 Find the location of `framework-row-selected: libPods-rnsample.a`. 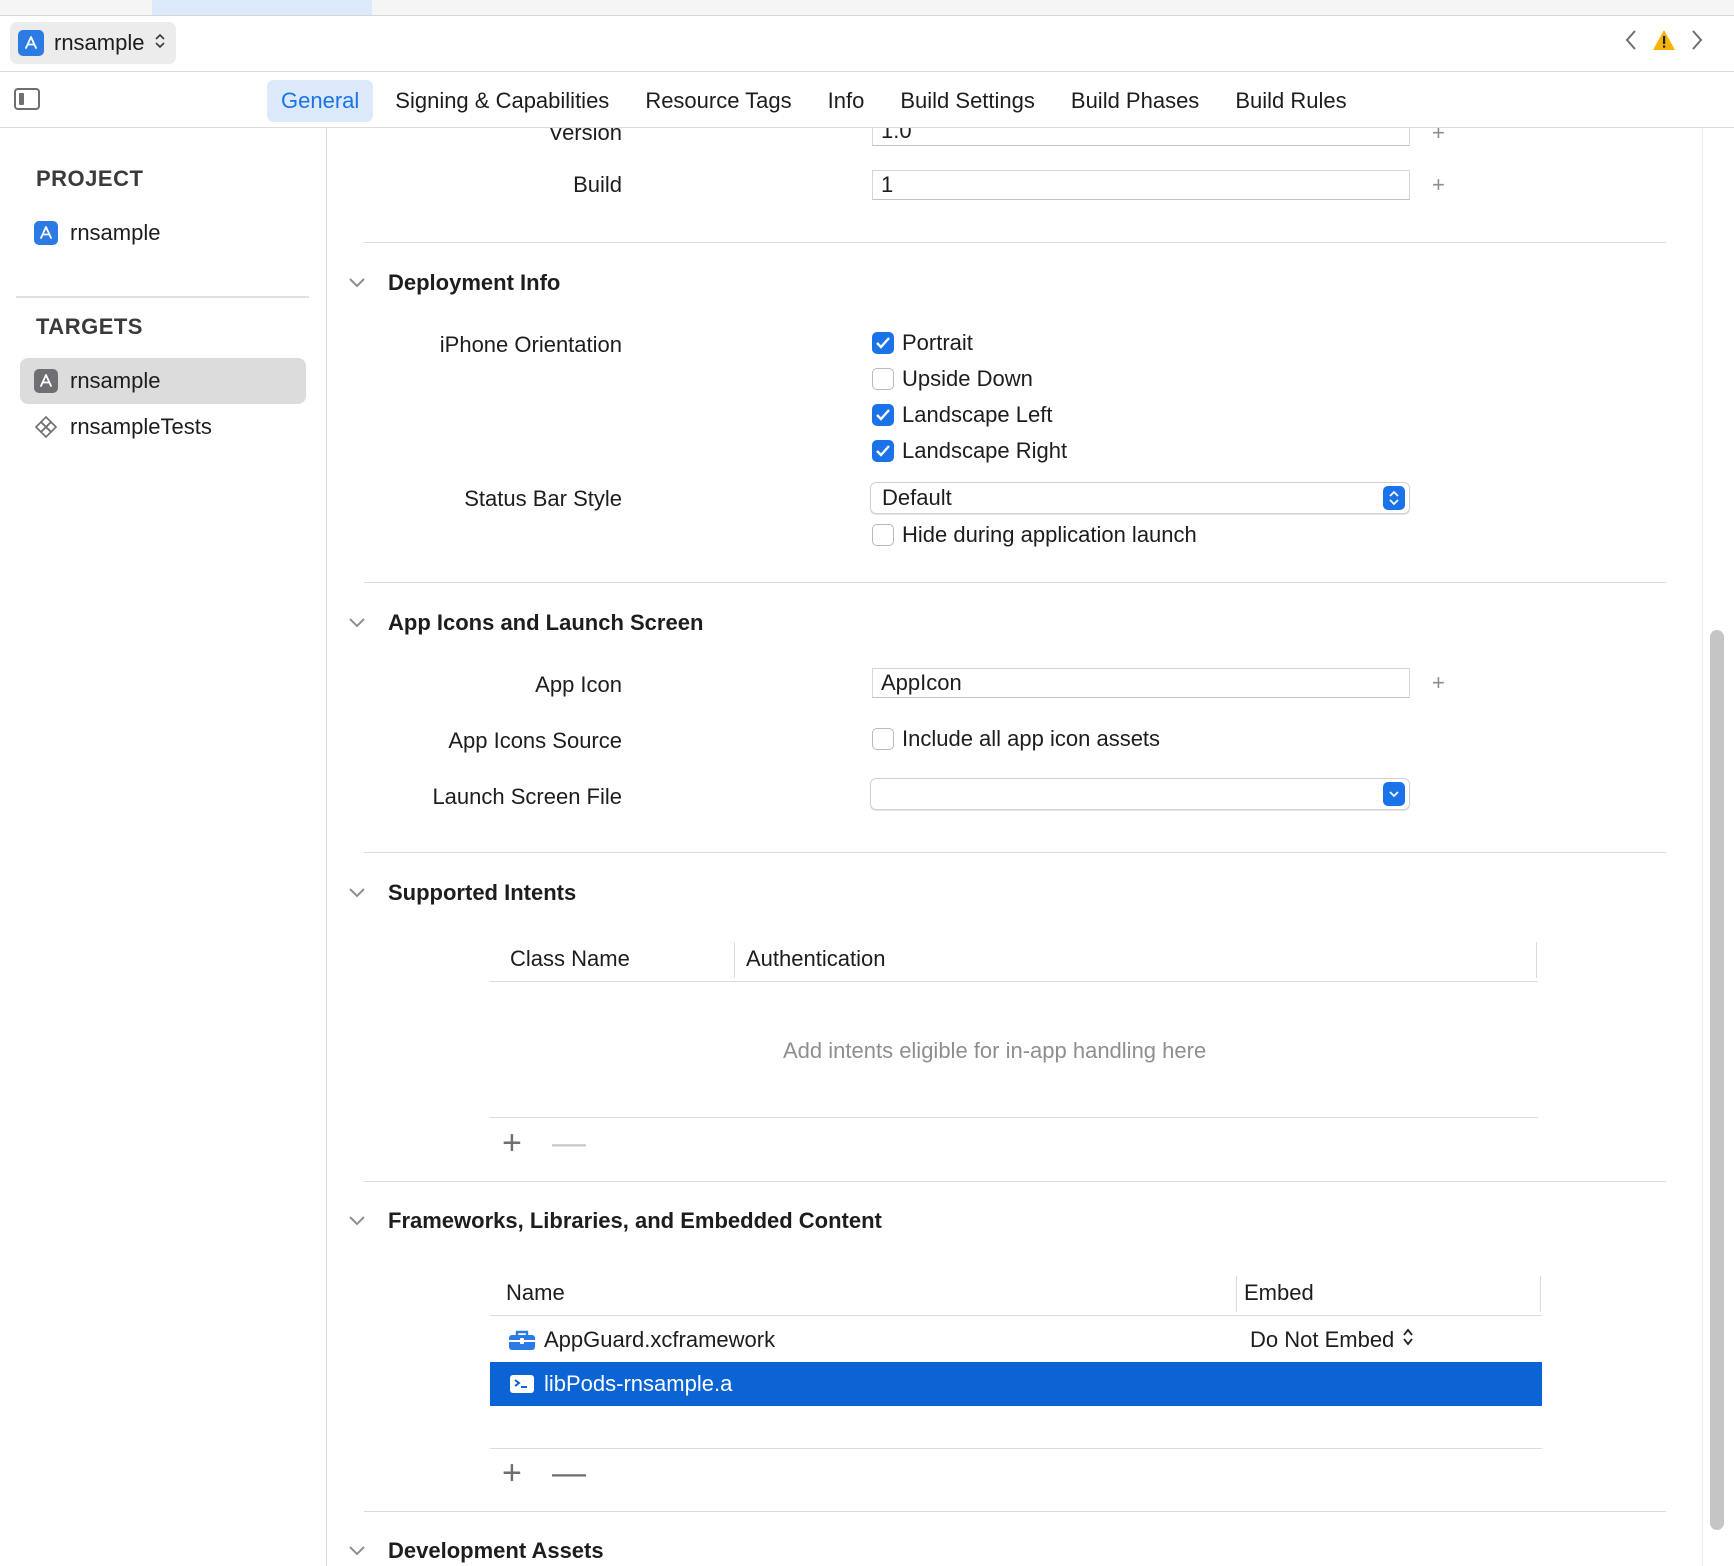

framework-row-selected: libPods-rnsample.a is located at coordinates (1016, 1384).